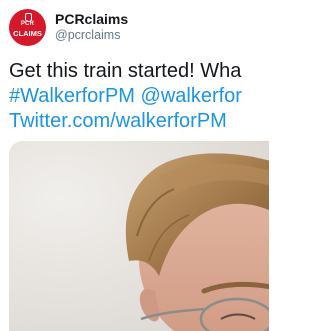  I want to click on tweet-text-line-1: Get this train started! Wha, so click(125, 71).